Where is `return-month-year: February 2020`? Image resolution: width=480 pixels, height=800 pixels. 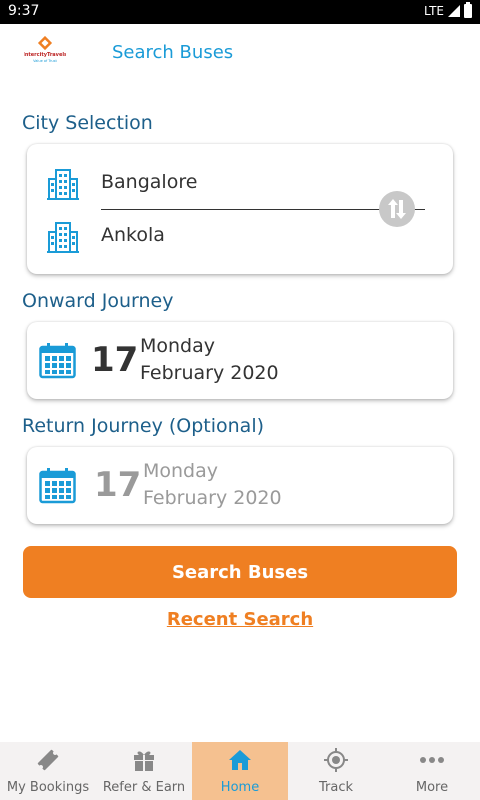
return-month-year: February 2020 is located at coordinates (212, 498).